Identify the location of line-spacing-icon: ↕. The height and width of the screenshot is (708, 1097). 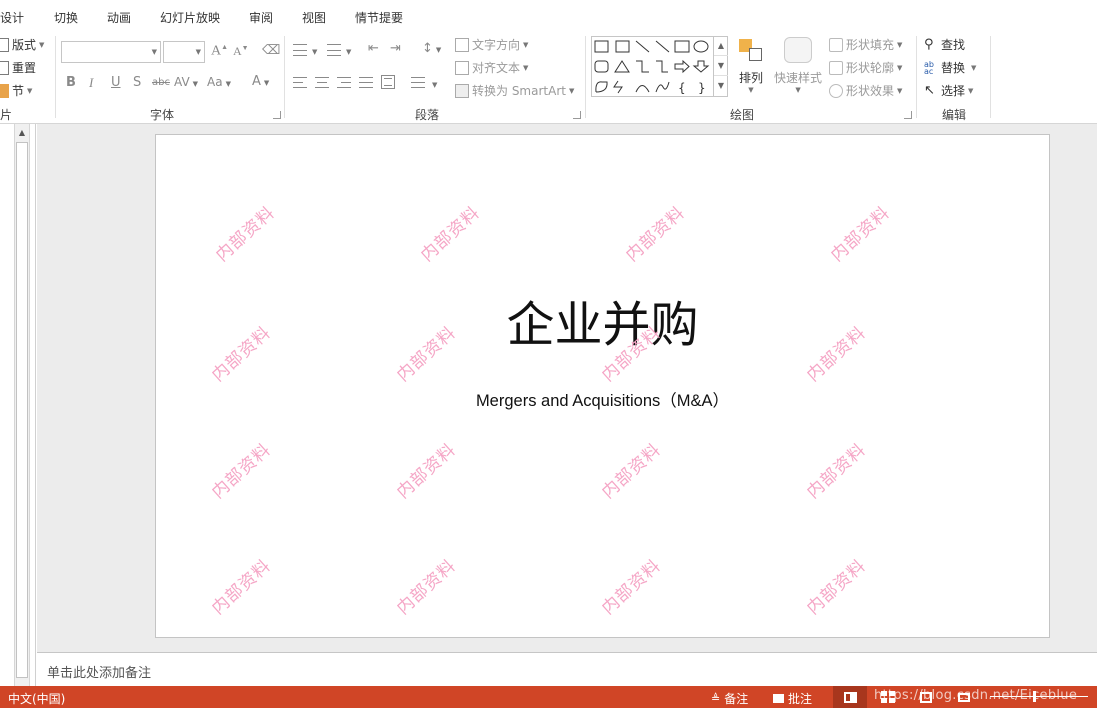
(427, 48).